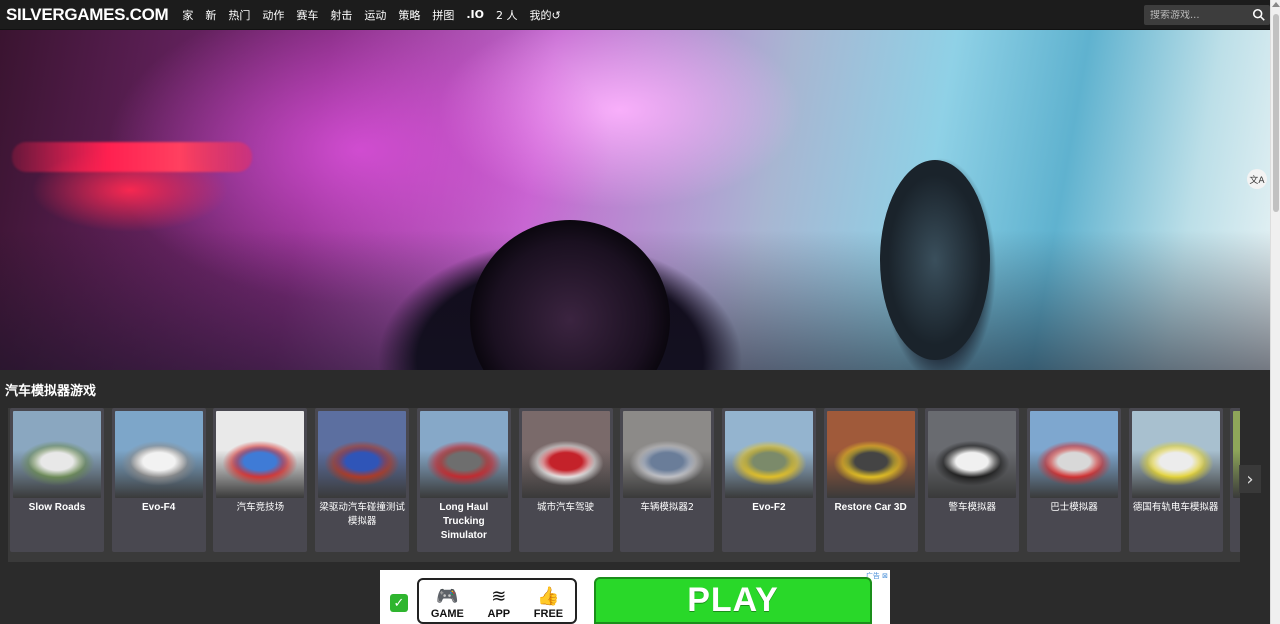 Image resolution: width=1280 pixels, height=624 pixels. I want to click on game-title: Long Haul Trucking Simulator, so click(464, 522).